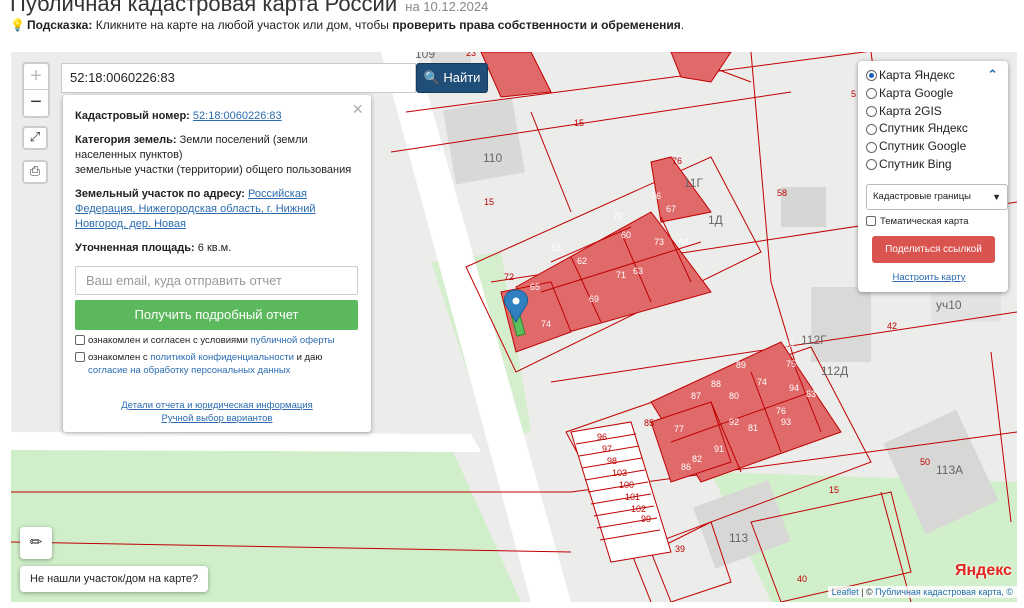  What do you see at coordinates (425, 56) in the screenshot?
I see `svg-text: 109` at bounding box center [425, 56].